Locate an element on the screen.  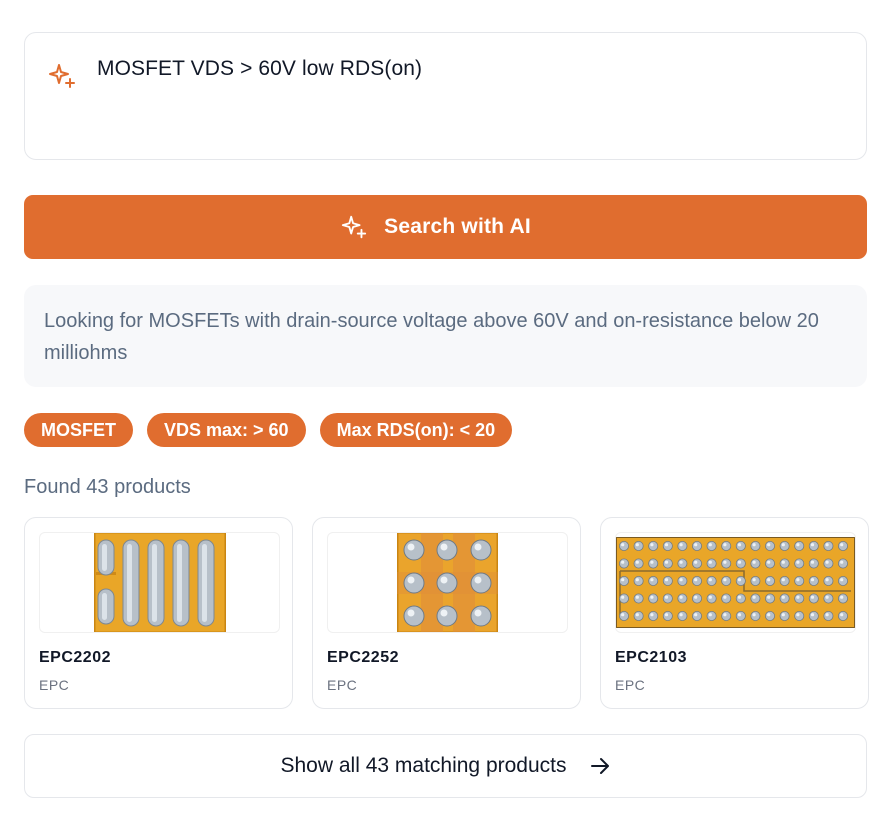
filter-tag-type: MOSFET is located at coordinates (78, 430).